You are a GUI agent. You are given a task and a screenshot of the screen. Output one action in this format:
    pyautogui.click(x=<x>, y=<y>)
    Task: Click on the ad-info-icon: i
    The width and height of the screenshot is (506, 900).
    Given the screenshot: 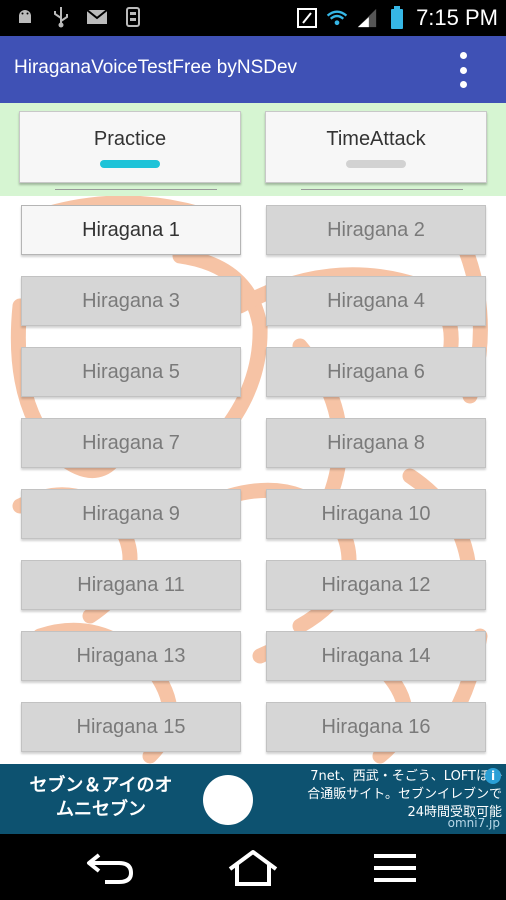 What is the action you would take?
    pyautogui.click(x=493, y=776)
    